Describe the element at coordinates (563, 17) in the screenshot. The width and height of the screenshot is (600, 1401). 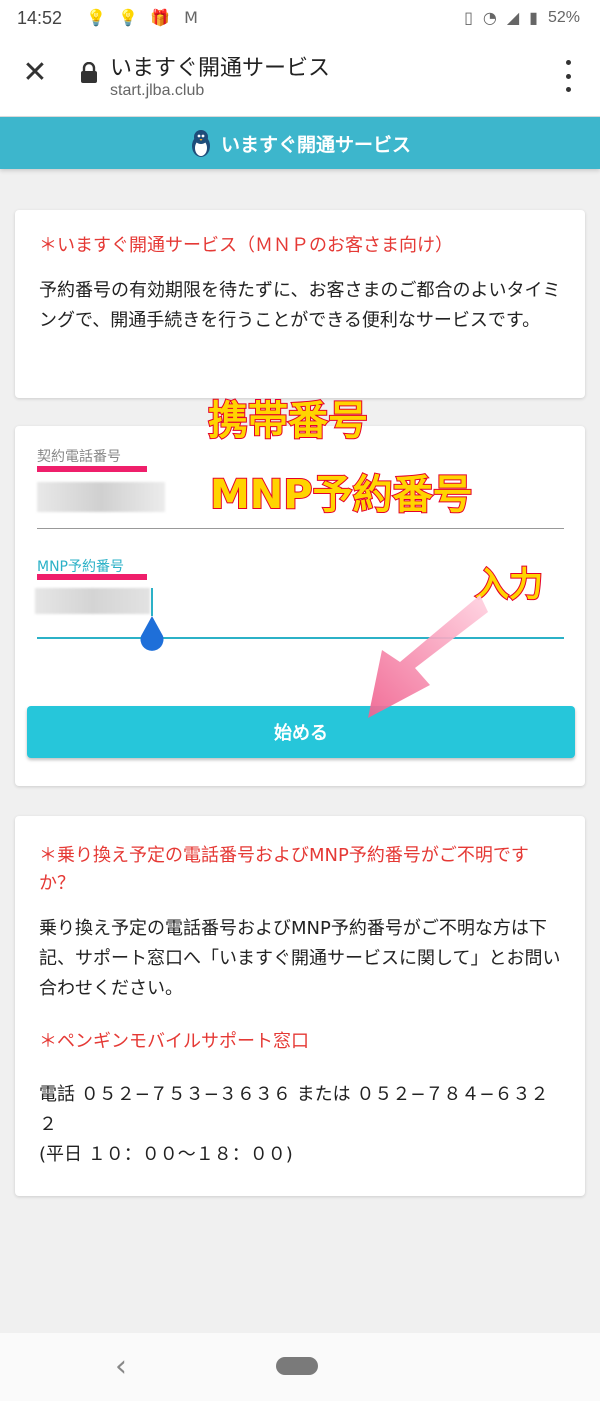
I see `battery-percent: 52%` at that location.